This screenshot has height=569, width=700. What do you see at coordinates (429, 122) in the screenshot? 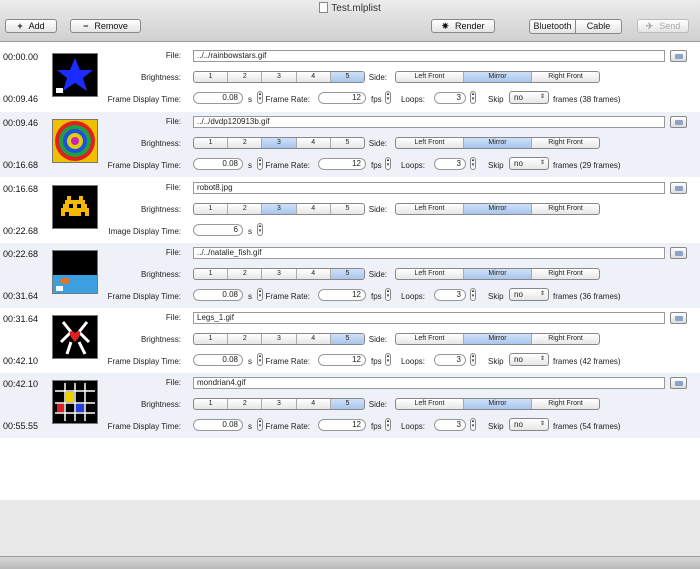
I see `file-path-field: ../../dvdp120913b.gif` at bounding box center [429, 122].